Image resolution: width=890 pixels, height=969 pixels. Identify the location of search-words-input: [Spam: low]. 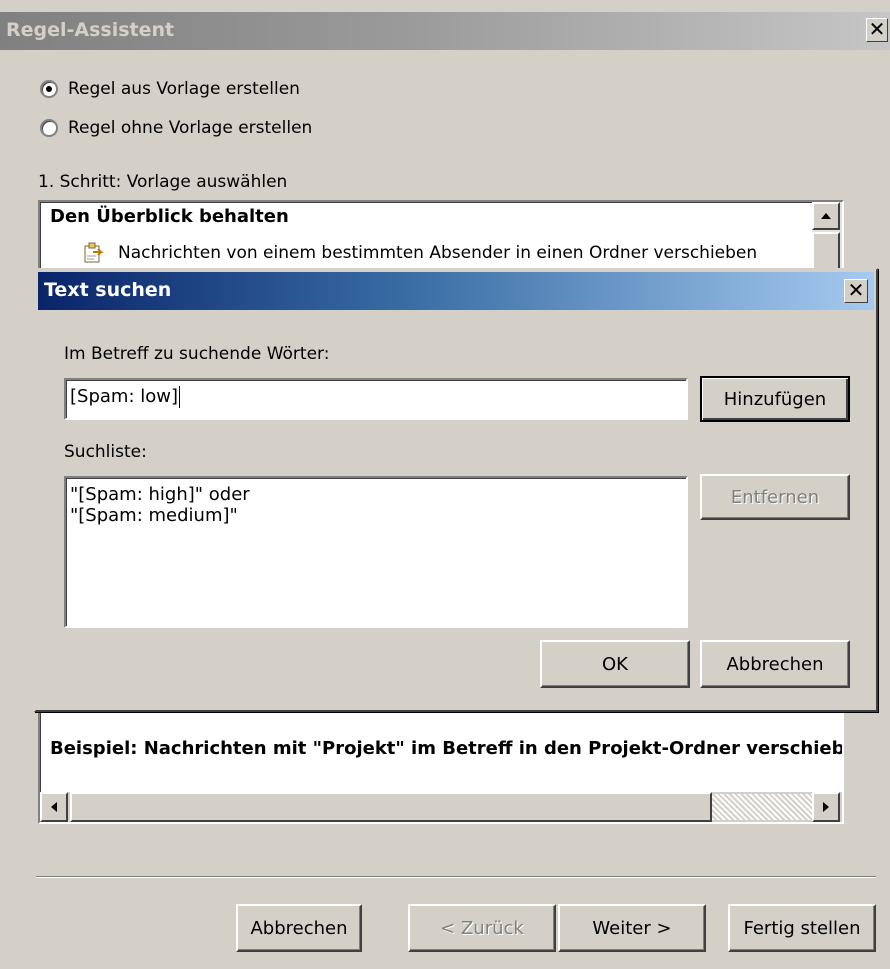
(376, 399).